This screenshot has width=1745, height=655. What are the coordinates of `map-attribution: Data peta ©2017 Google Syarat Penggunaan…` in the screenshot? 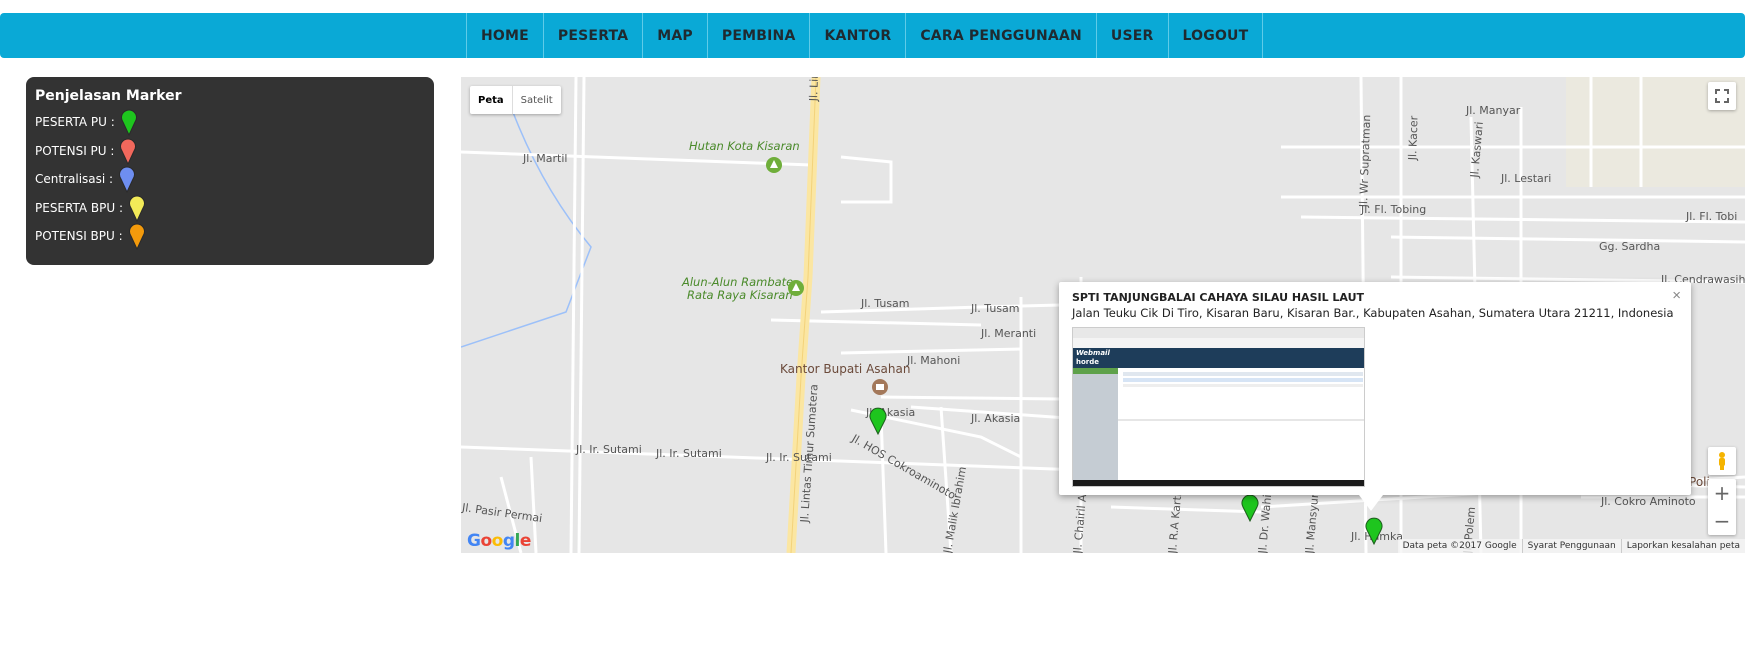 It's located at (1571, 546).